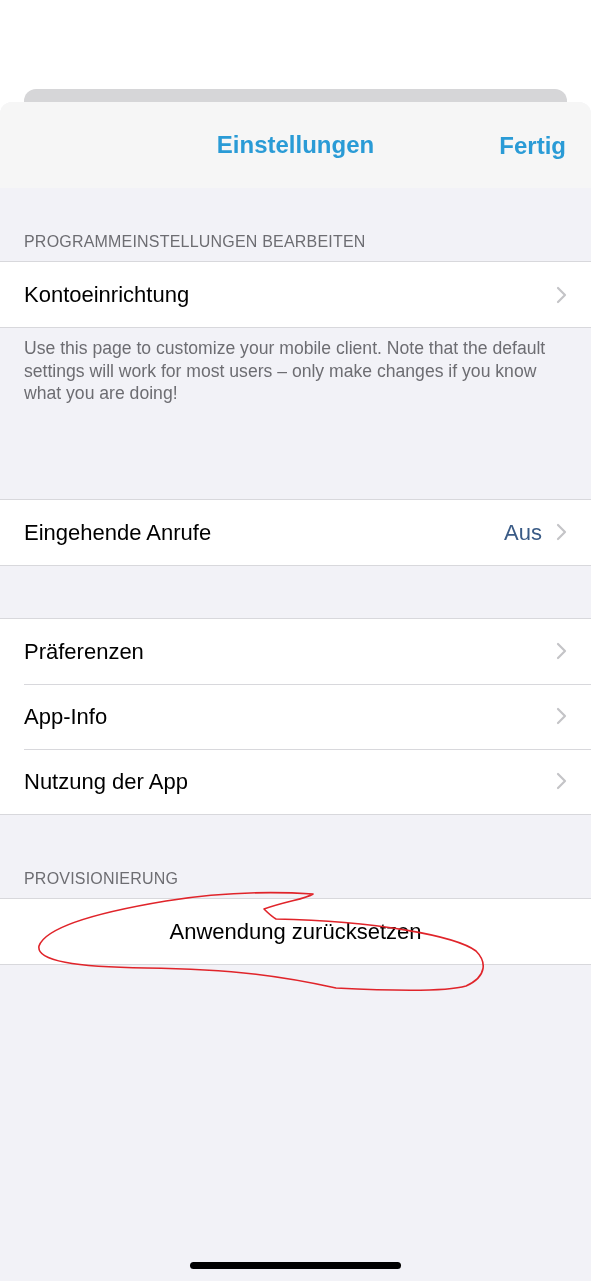 The width and height of the screenshot is (591, 1281). What do you see at coordinates (295, 294) in the screenshot?
I see `settings-row: Kontoeinrichtung` at bounding box center [295, 294].